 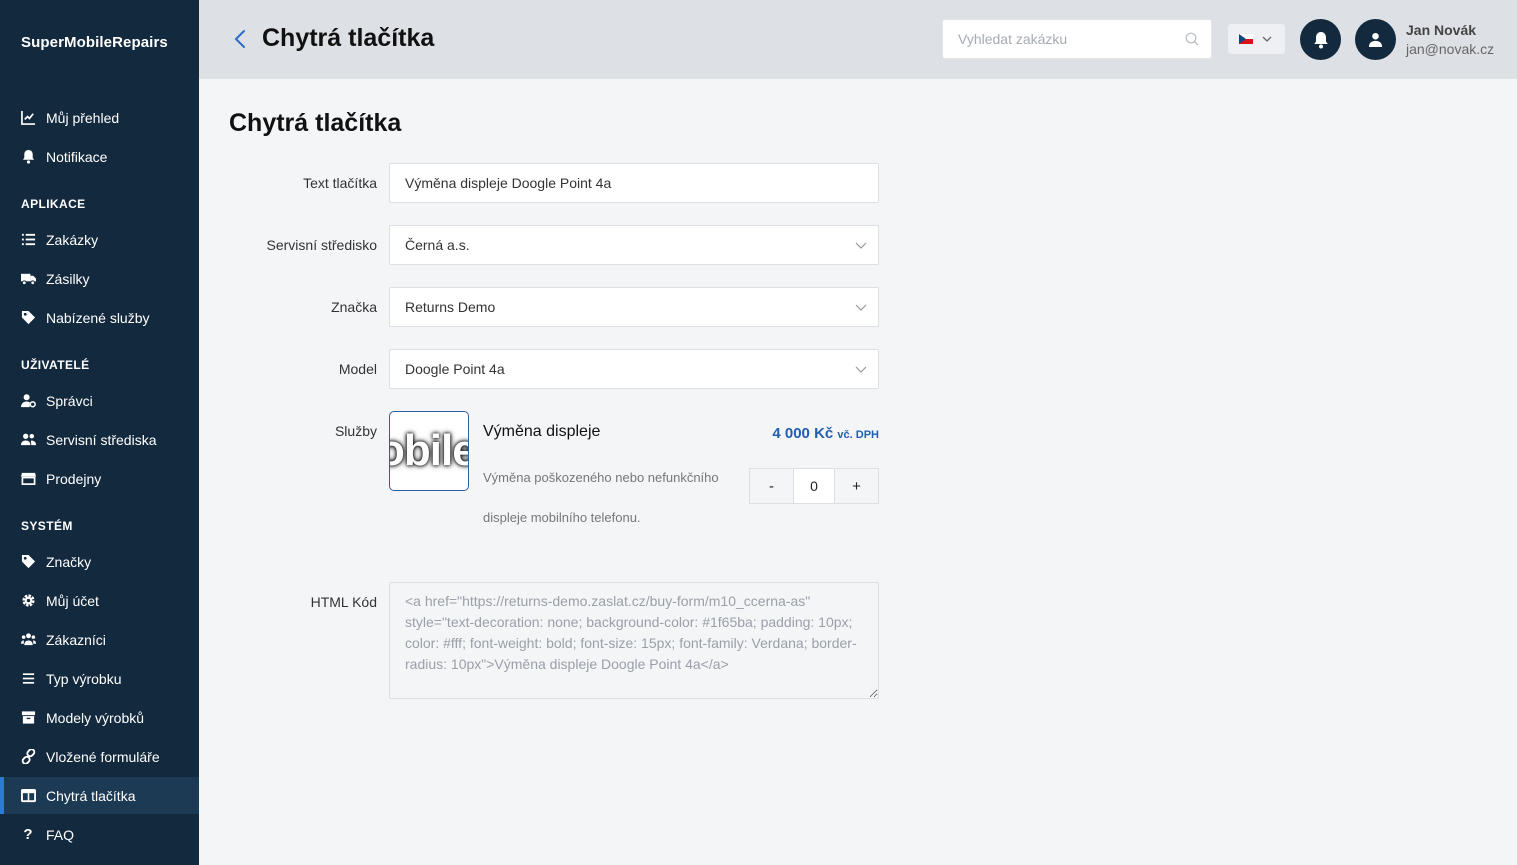 I want to click on model-label: Model, so click(x=357, y=369).